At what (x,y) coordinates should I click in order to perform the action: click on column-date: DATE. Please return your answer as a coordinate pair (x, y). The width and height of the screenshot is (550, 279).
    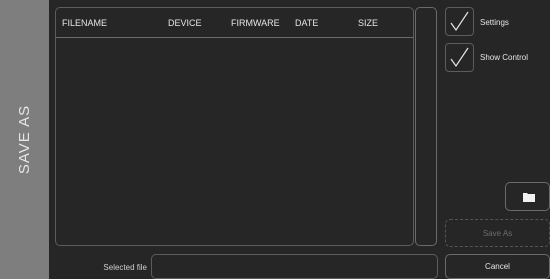
    Looking at the image, I should click on (306, 23).